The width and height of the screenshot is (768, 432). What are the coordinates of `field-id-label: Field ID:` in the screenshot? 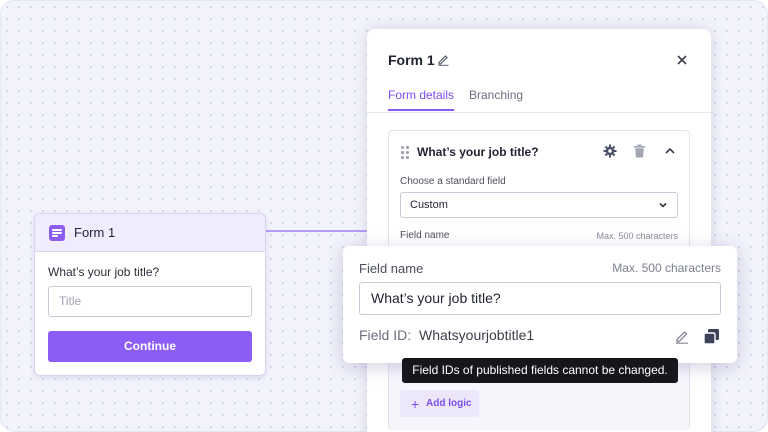 It's located at (385, 335).